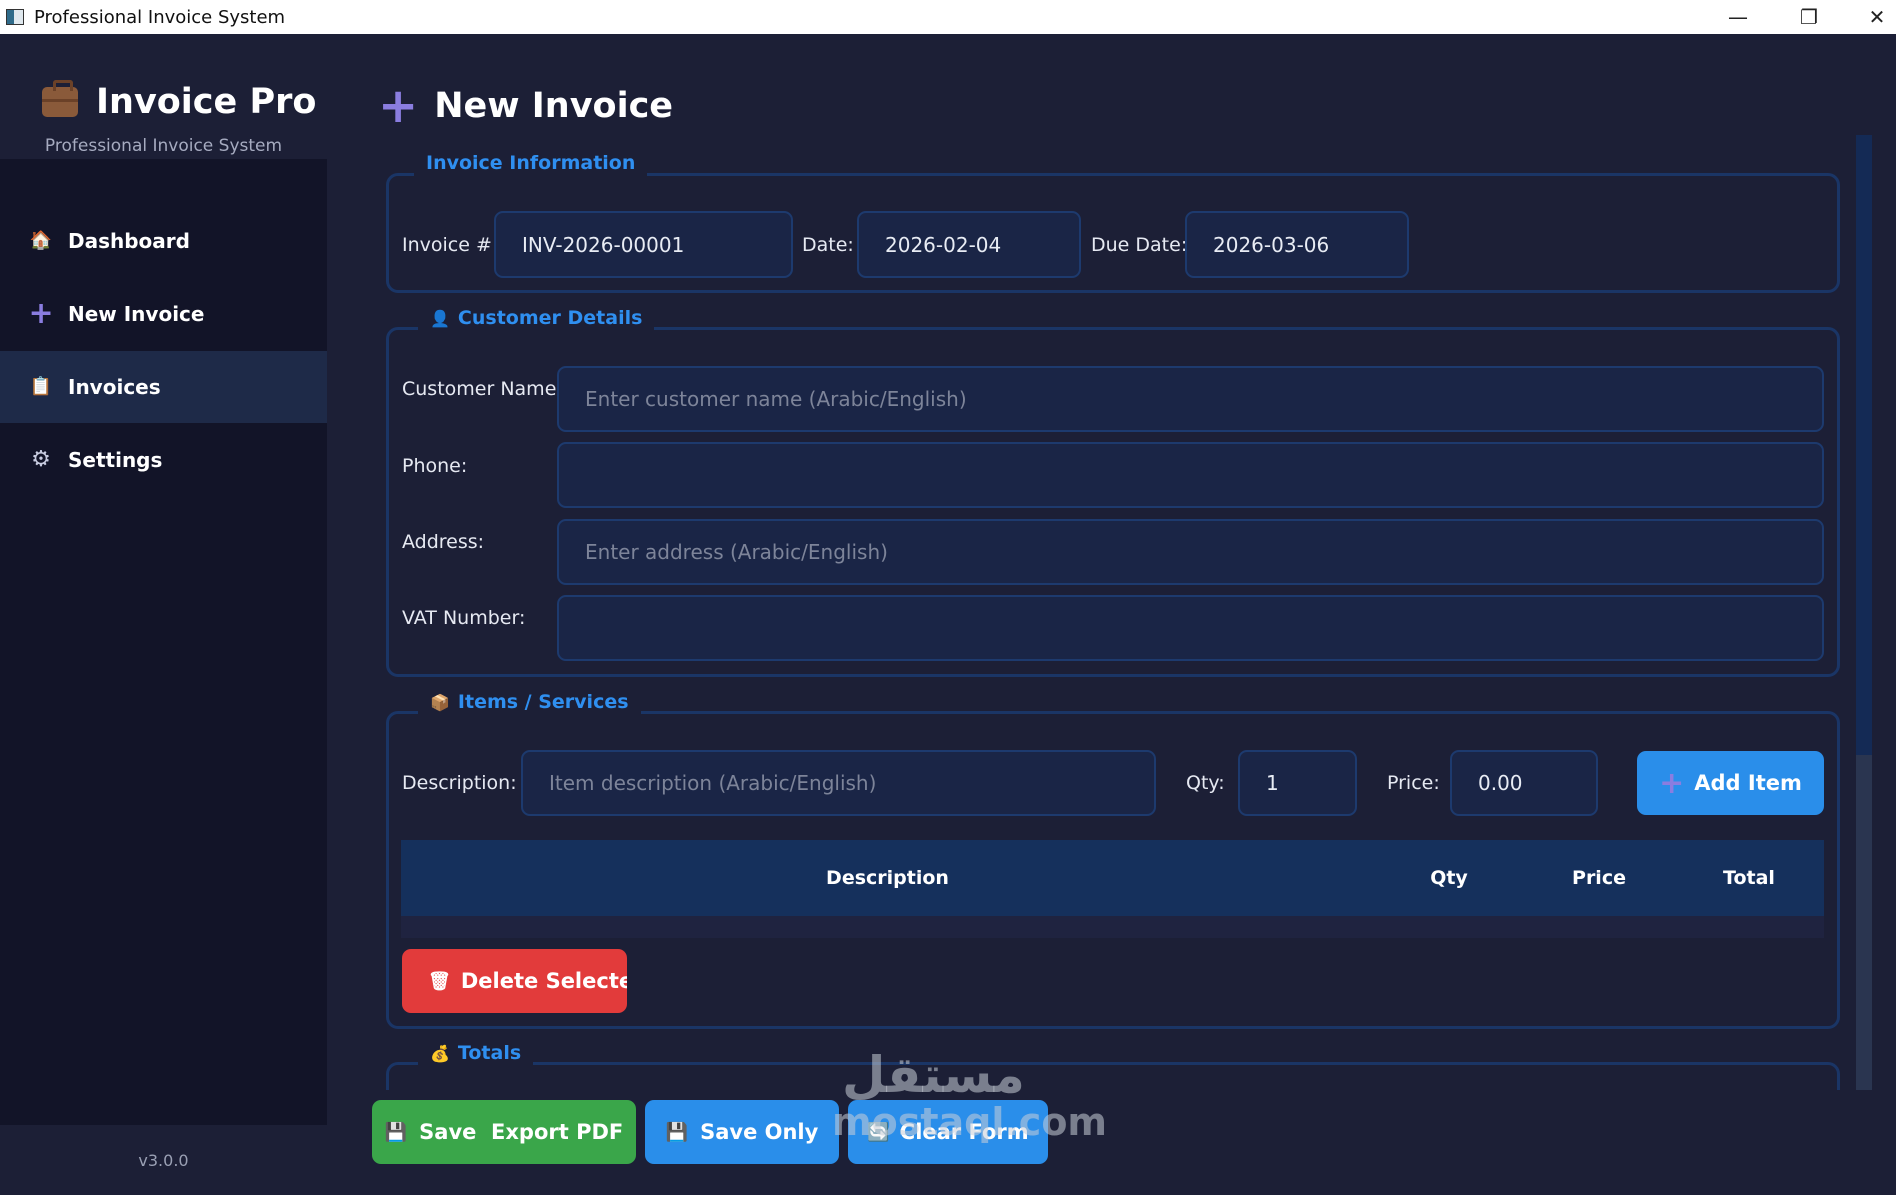 This screenshot has width=1896, height=1195. What do you see at coordinates (129, 241) in the screenshot?
I see `sidebar-item-label: Dashboard` at bounding box center [129, 241].